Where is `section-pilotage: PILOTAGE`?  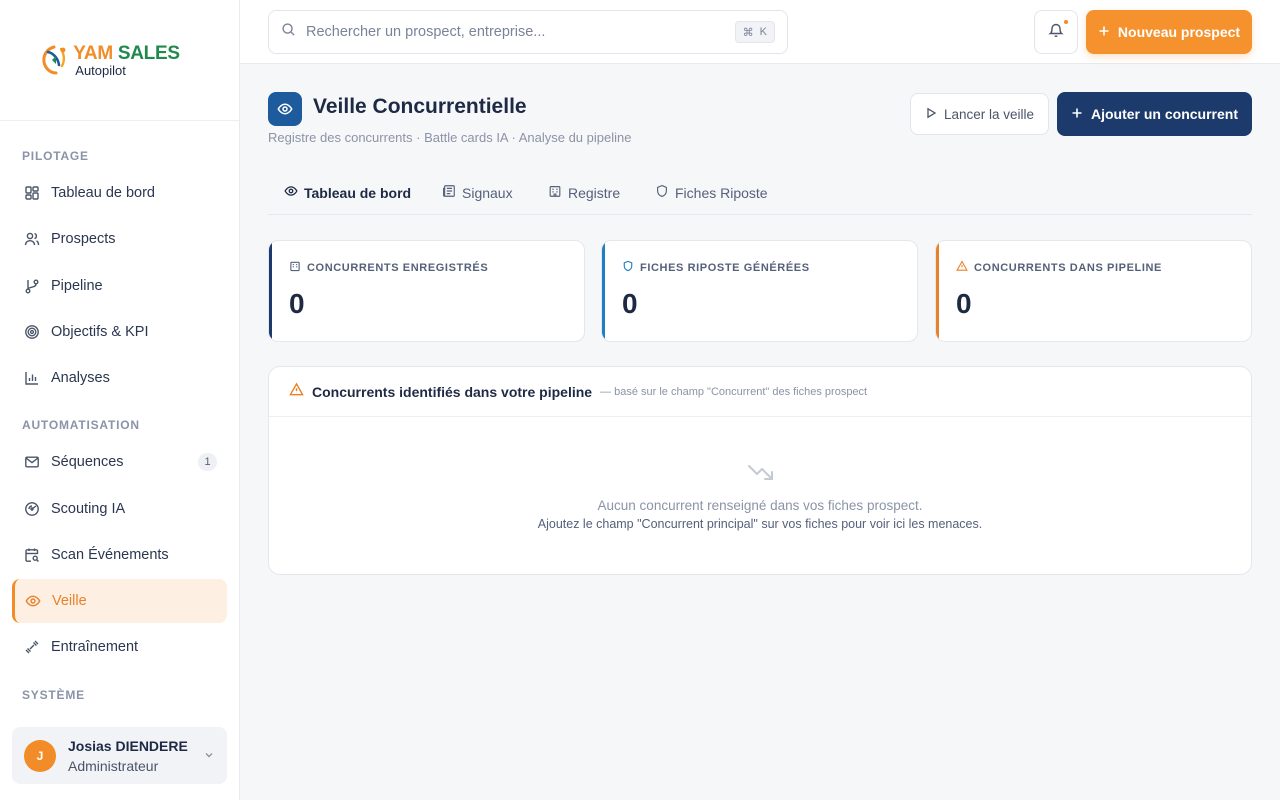
section-pilotage: PILOTAGE is located at coordinates (55, 156).